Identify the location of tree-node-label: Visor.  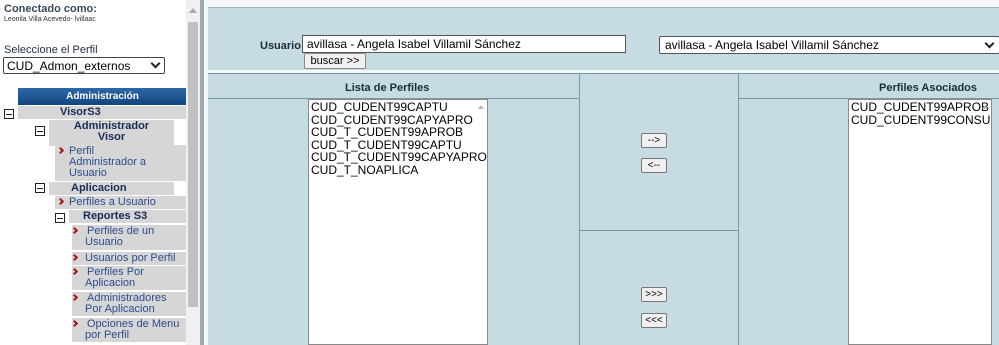
(111, 137).